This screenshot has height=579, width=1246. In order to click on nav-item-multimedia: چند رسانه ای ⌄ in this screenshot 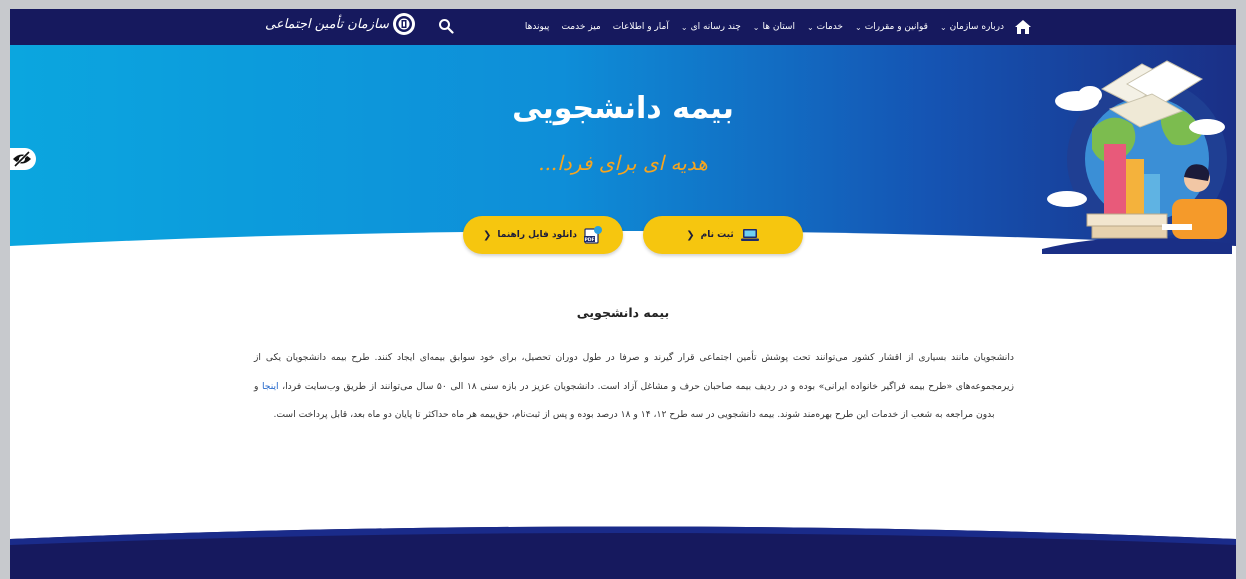, I will do `click(711, 27)`.